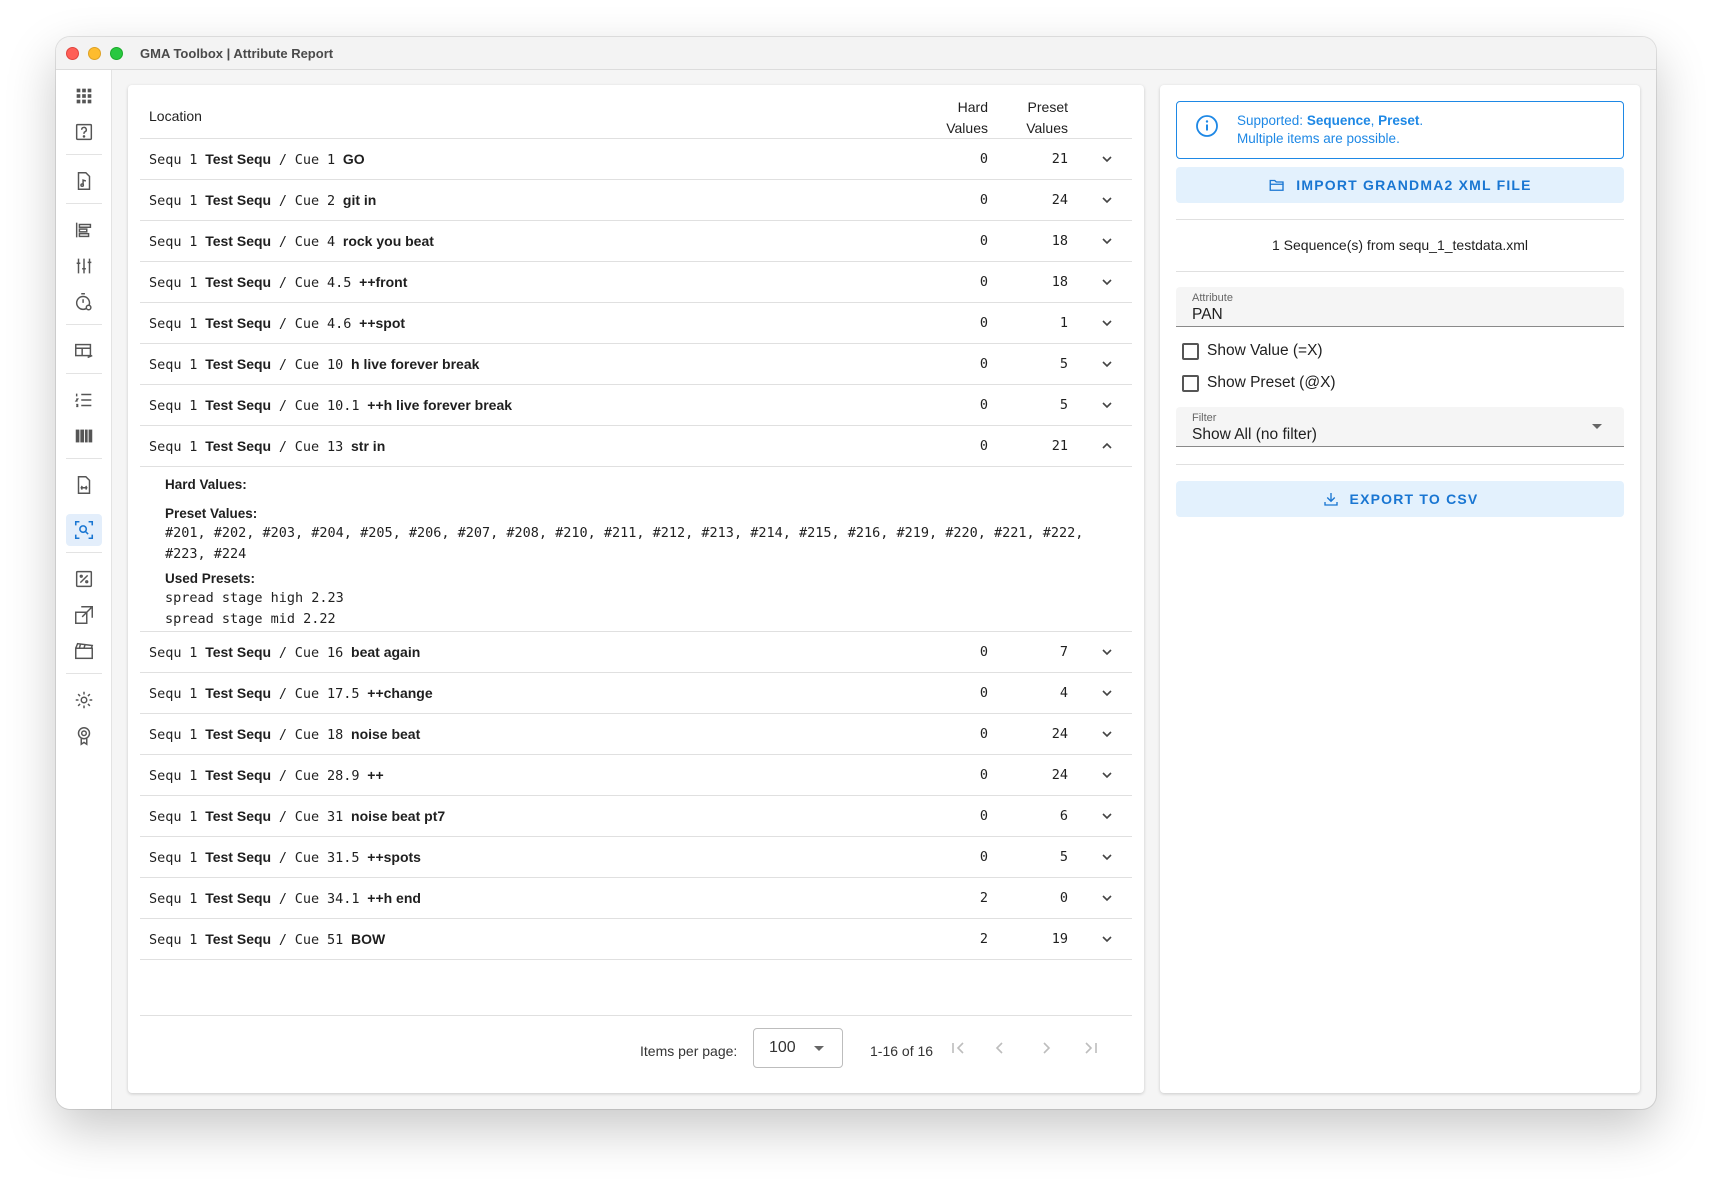  I want to click on attribute-field-value: PAN, so click(1207, 314).